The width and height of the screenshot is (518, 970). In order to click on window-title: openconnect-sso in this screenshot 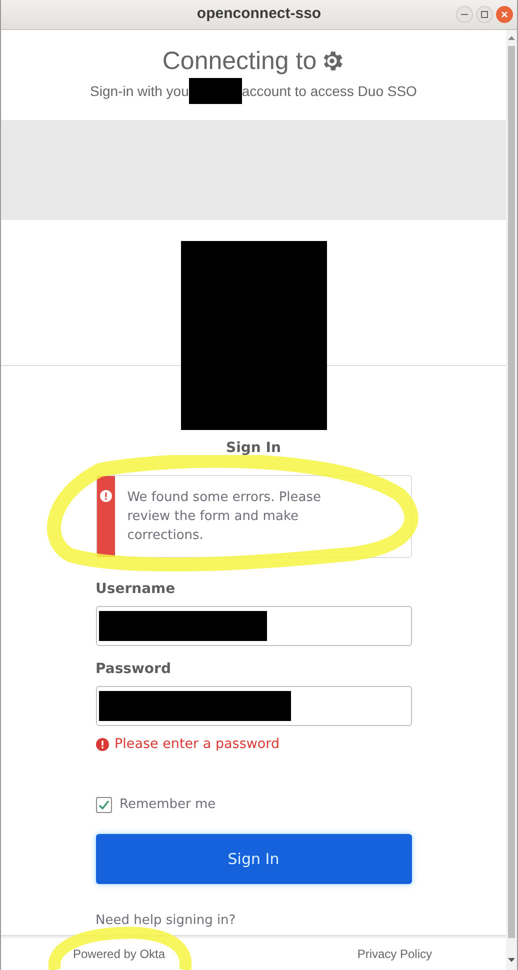, I will do `click(259, 14)`.